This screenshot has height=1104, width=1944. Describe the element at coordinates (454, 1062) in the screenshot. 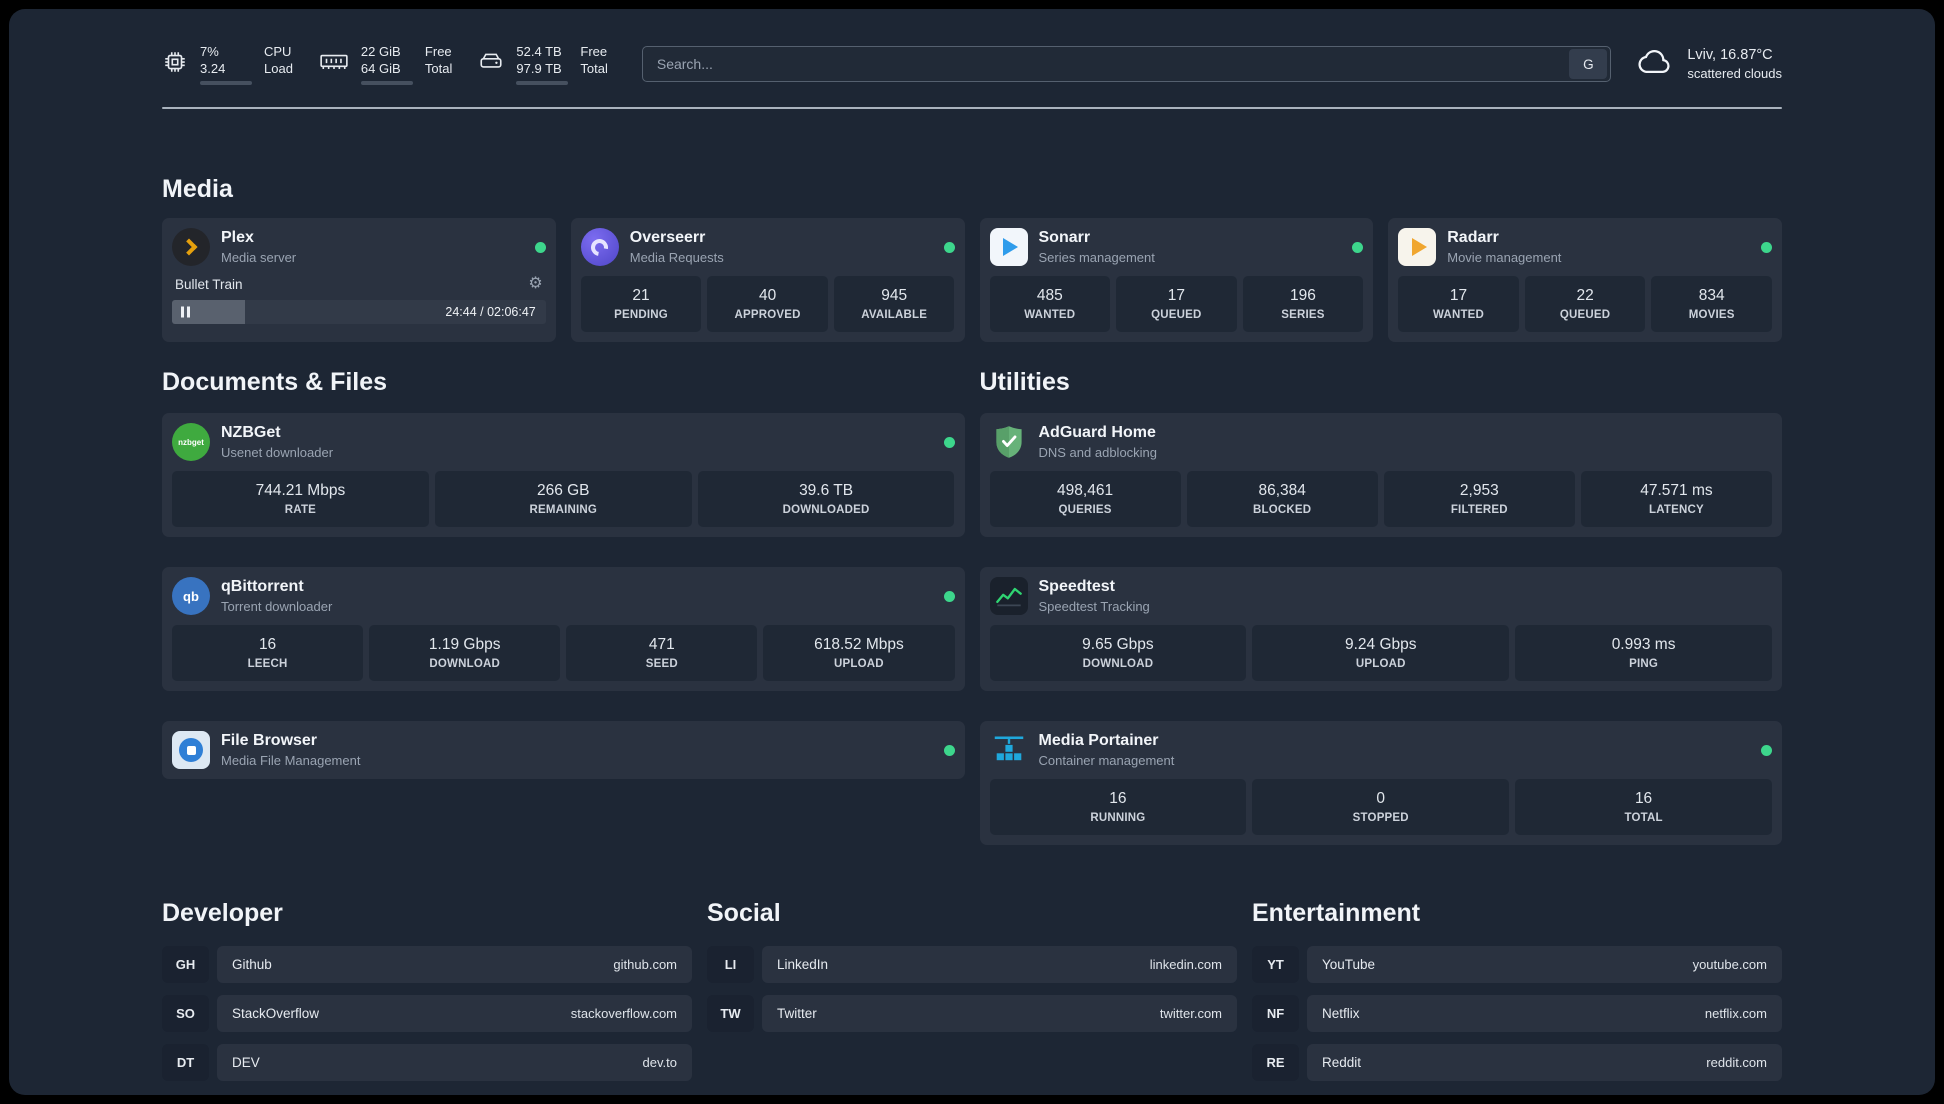

I see `bookmark-link-dev: DEV dev.to` at that location.